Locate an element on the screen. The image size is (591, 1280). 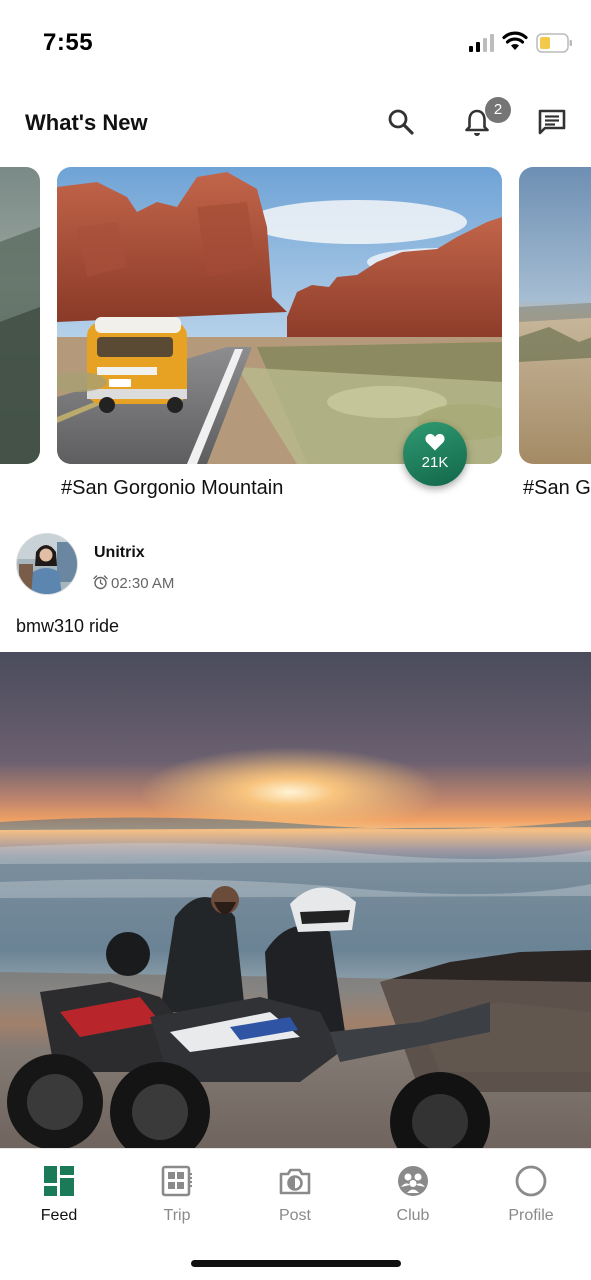
club-icon is located at coordinates (413, 1181).